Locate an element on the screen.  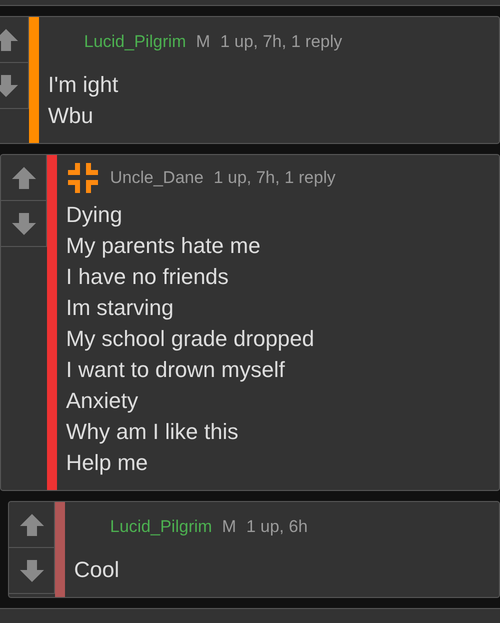
comment-text: I want to drown myself is located at coordinates (176, 370).